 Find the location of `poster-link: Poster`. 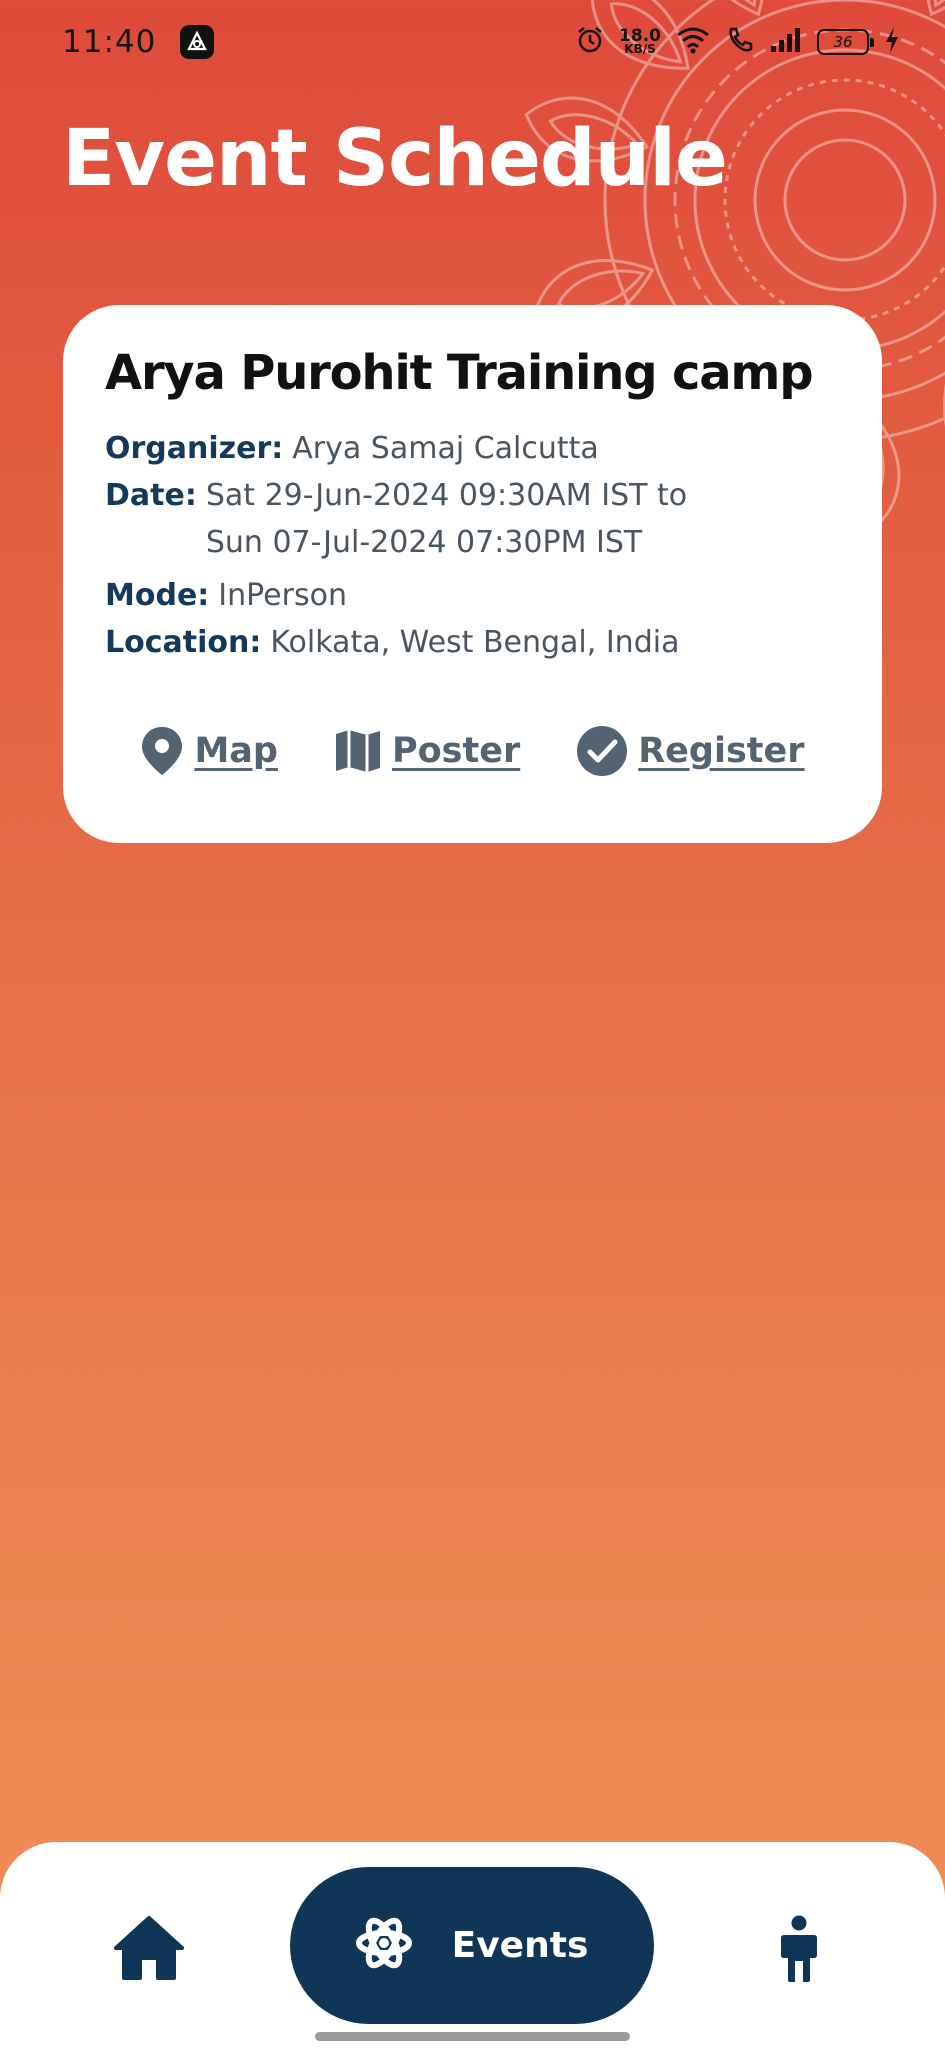

poster-link: Poster is located at coordinates (427, 751).